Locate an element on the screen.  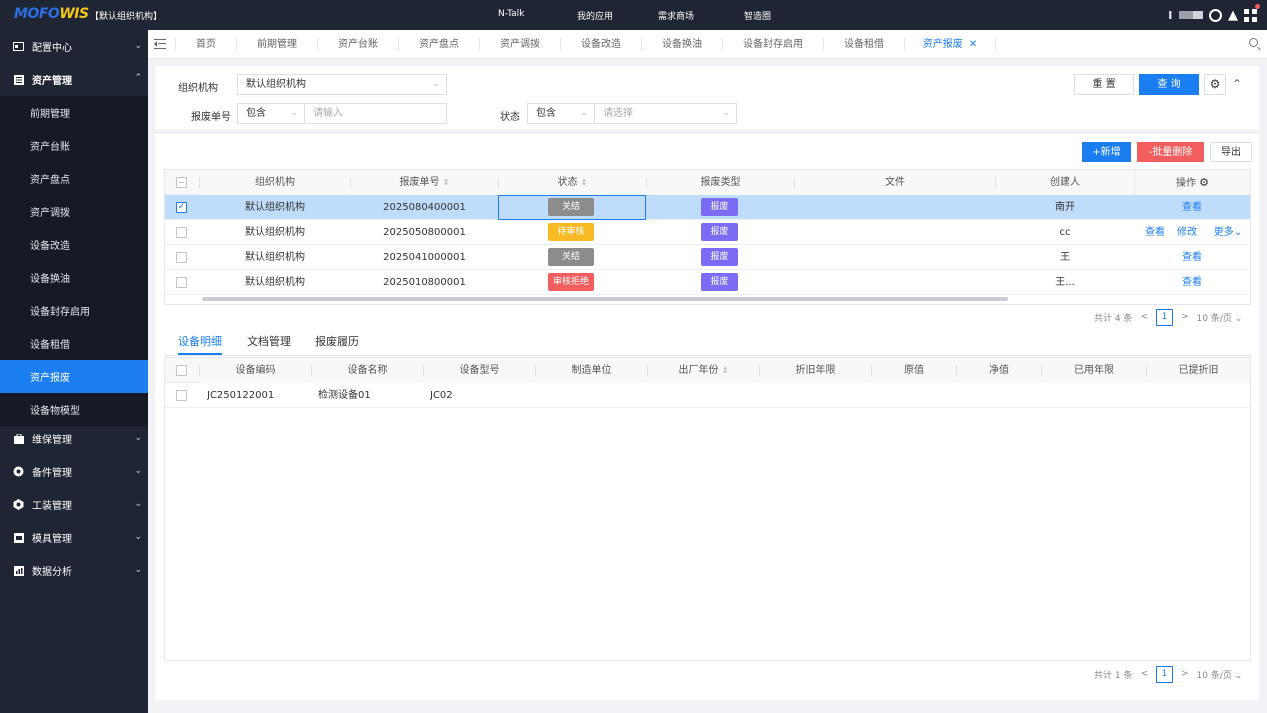
row-checkbox: ✓ is located at coordinates (181, 207).